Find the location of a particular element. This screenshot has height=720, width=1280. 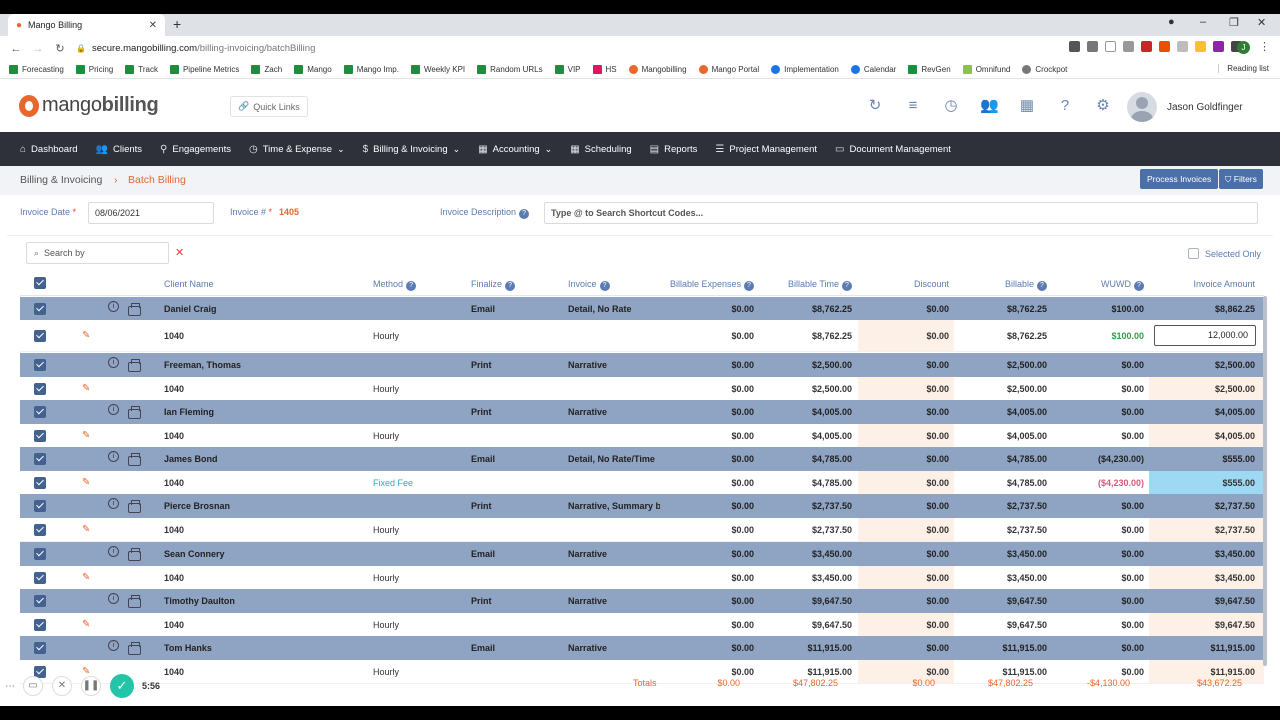

tab-search-icon: ● is located at coordinates (1171, 22).